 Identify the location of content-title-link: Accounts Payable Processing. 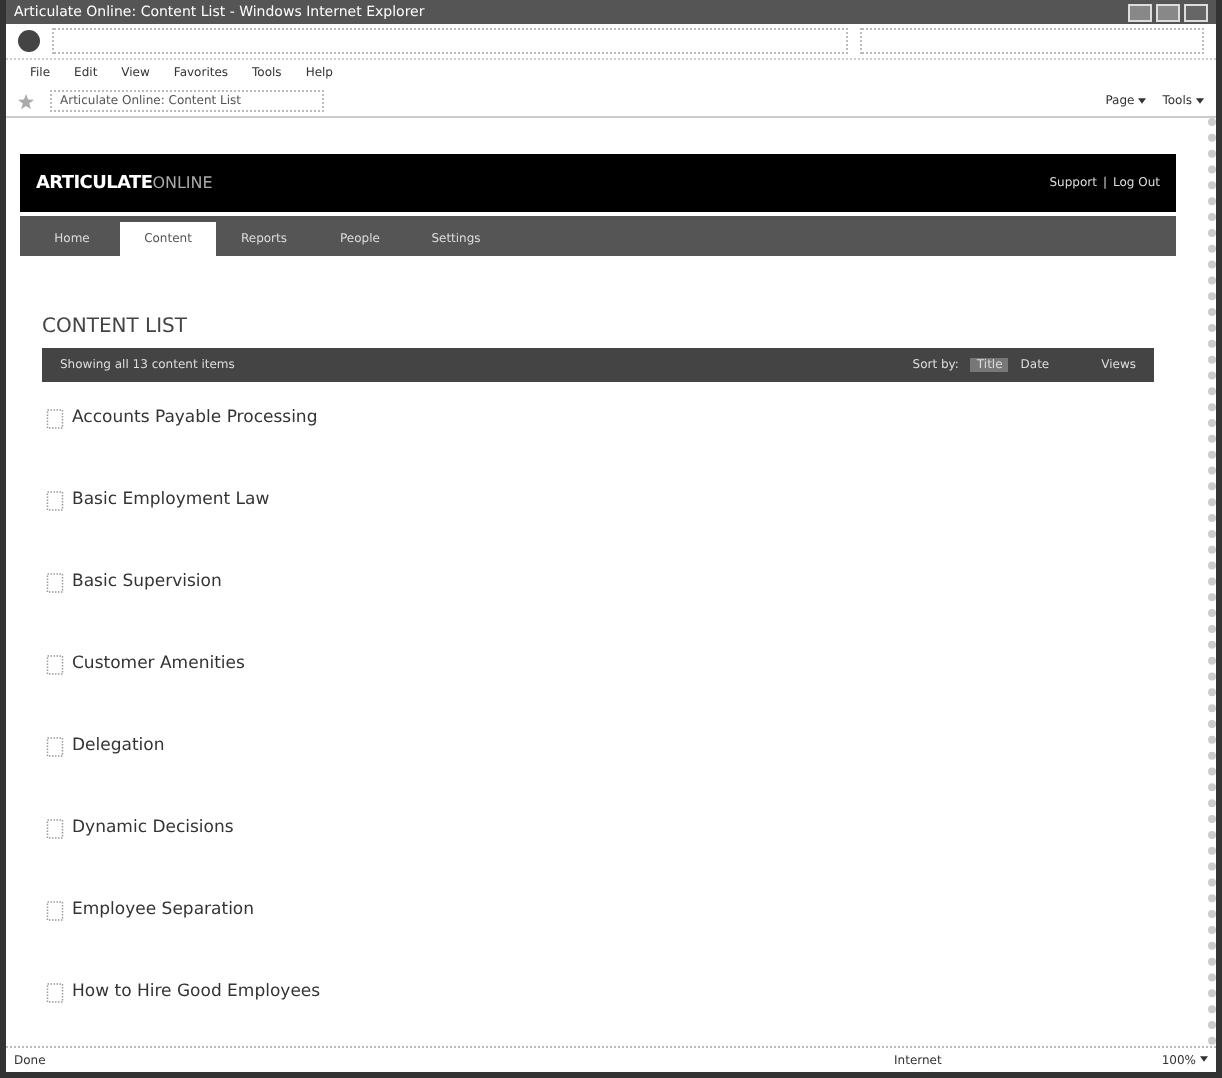
(195, 418).